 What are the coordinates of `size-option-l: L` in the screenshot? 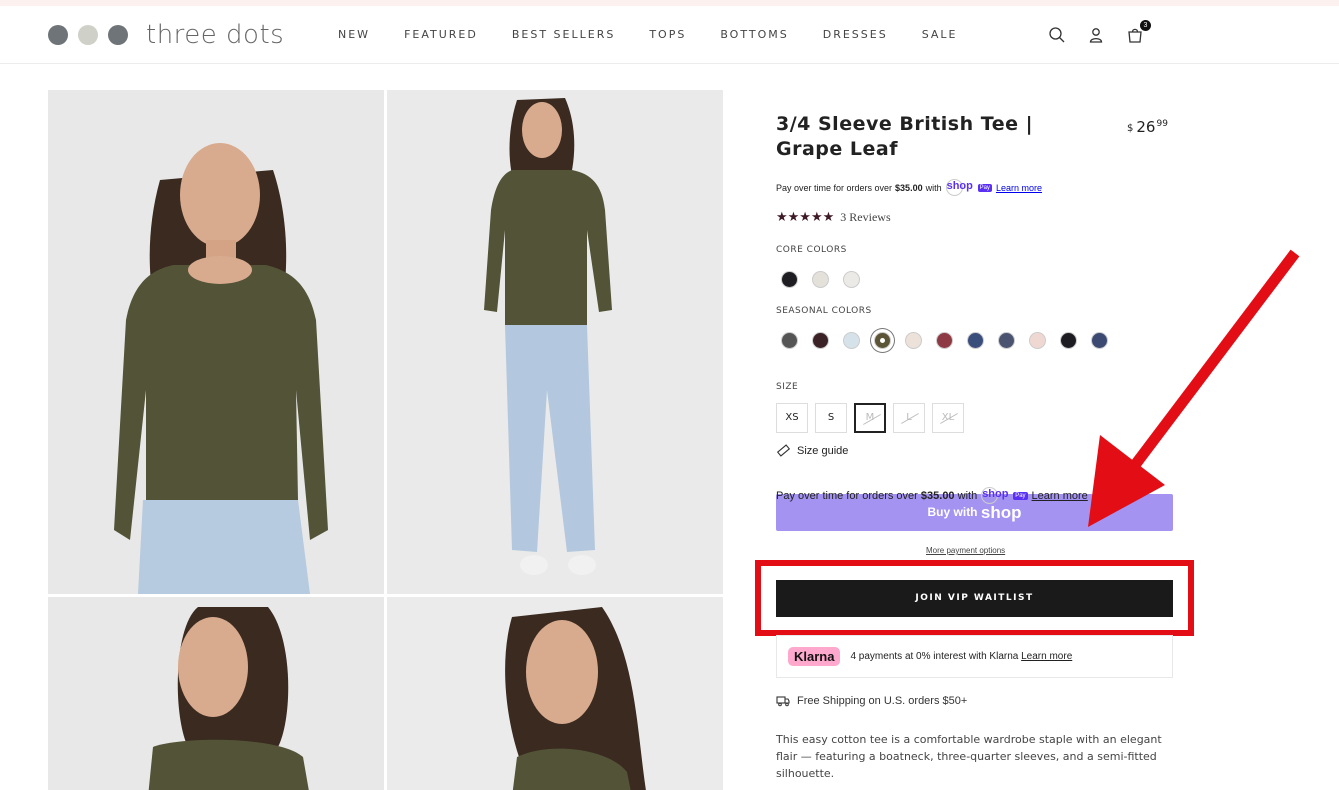 It's located at (909, 418).